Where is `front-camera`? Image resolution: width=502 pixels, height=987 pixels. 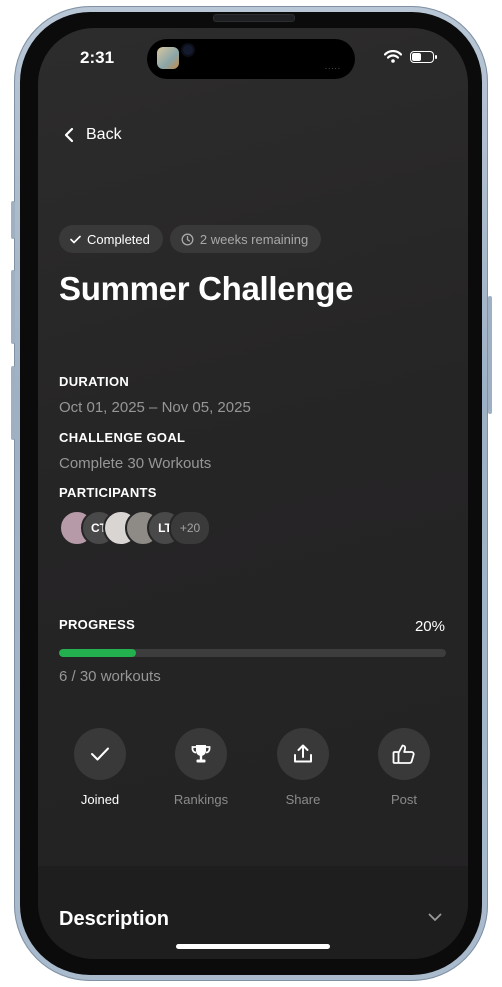 front-camera is located at coordinates (188, 50).